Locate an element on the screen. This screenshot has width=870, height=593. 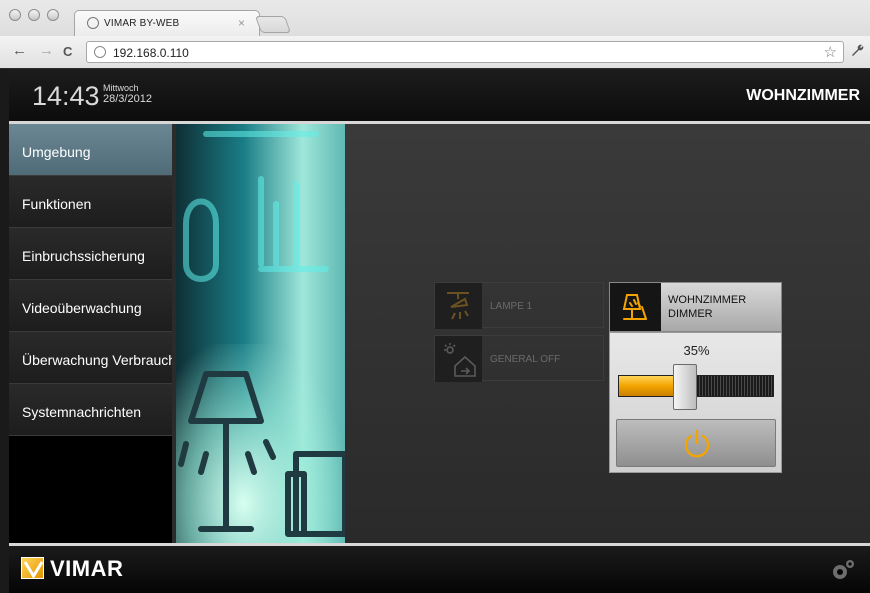
dimmer-label-line1: WOHNZIMMER is located at coordinates (707, 300).